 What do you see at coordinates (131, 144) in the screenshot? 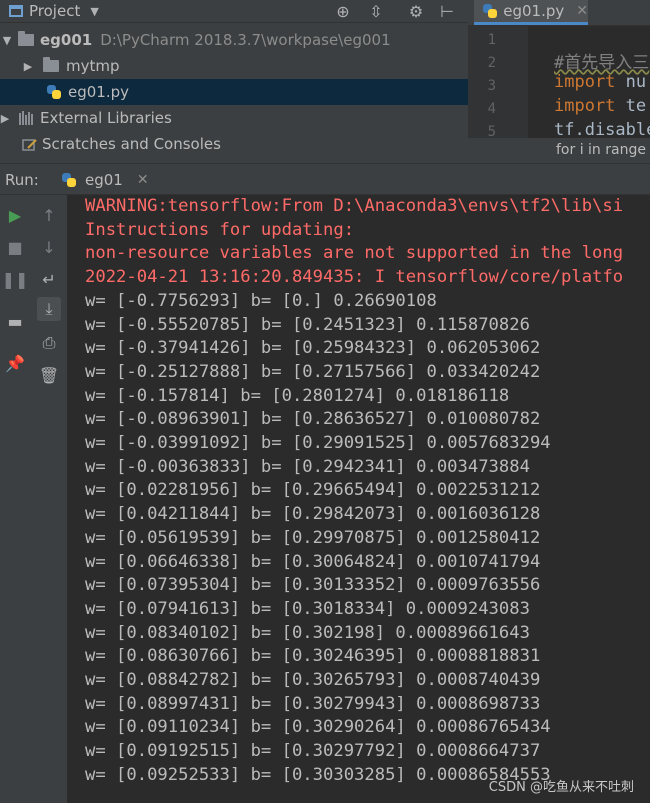
I see `tree-label-scratches: Scratches and Consoles` at bounding box center [131, 144].